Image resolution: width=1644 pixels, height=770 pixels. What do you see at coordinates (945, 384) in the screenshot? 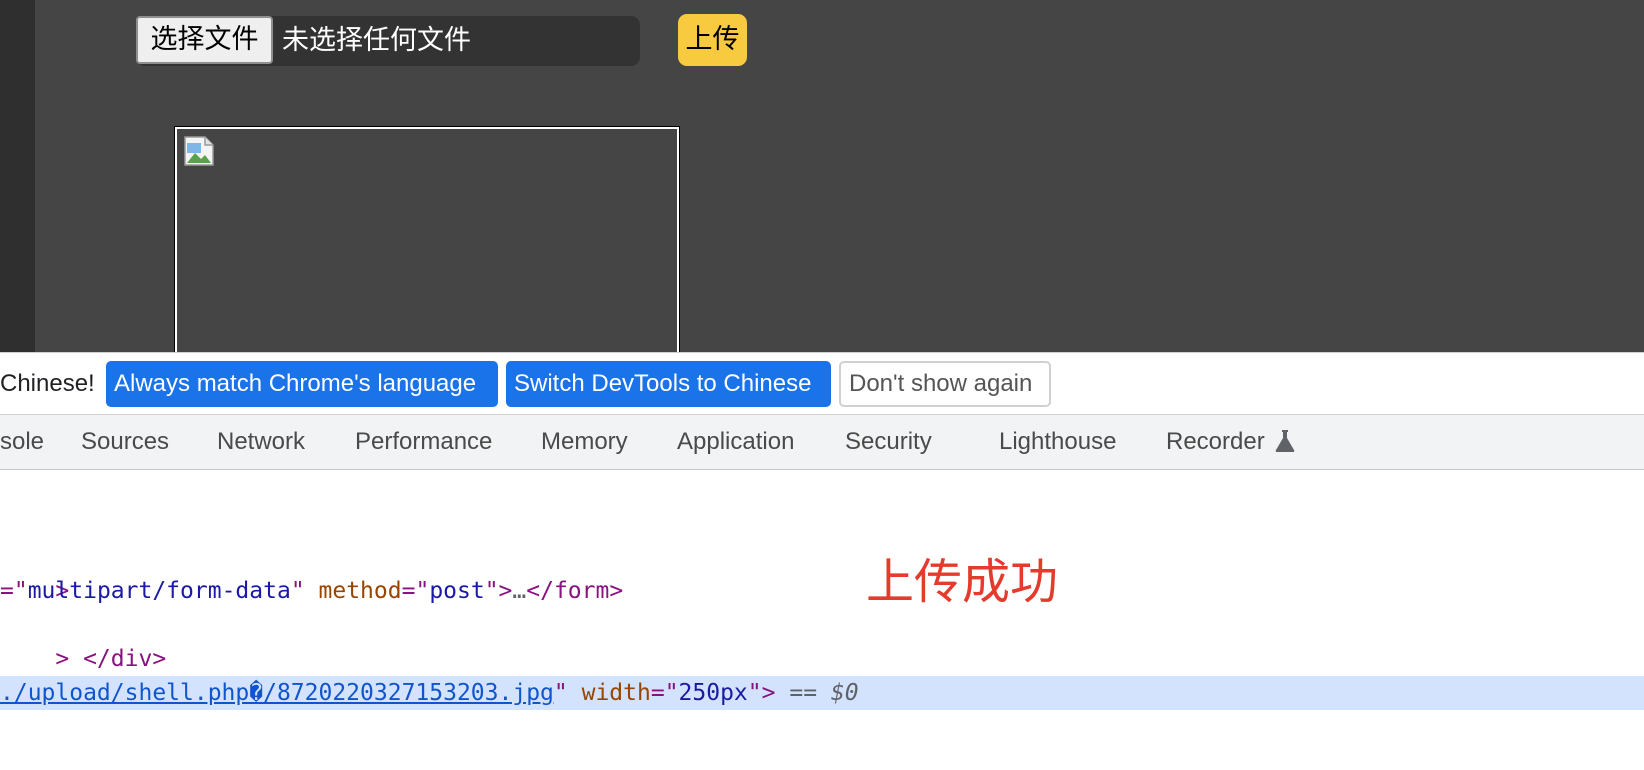
I see `dont-show-again-button: Don't show again` at bounding box center [945, 384].